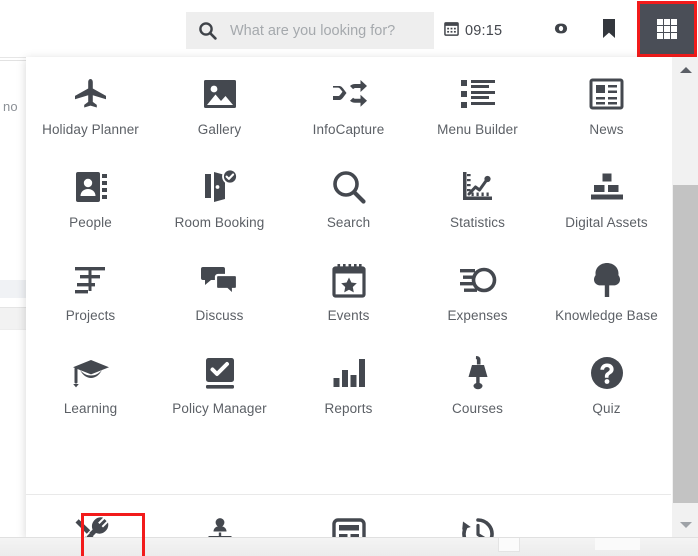  I want to click on app-tile-gallery: Gallery, so click(219, 103).